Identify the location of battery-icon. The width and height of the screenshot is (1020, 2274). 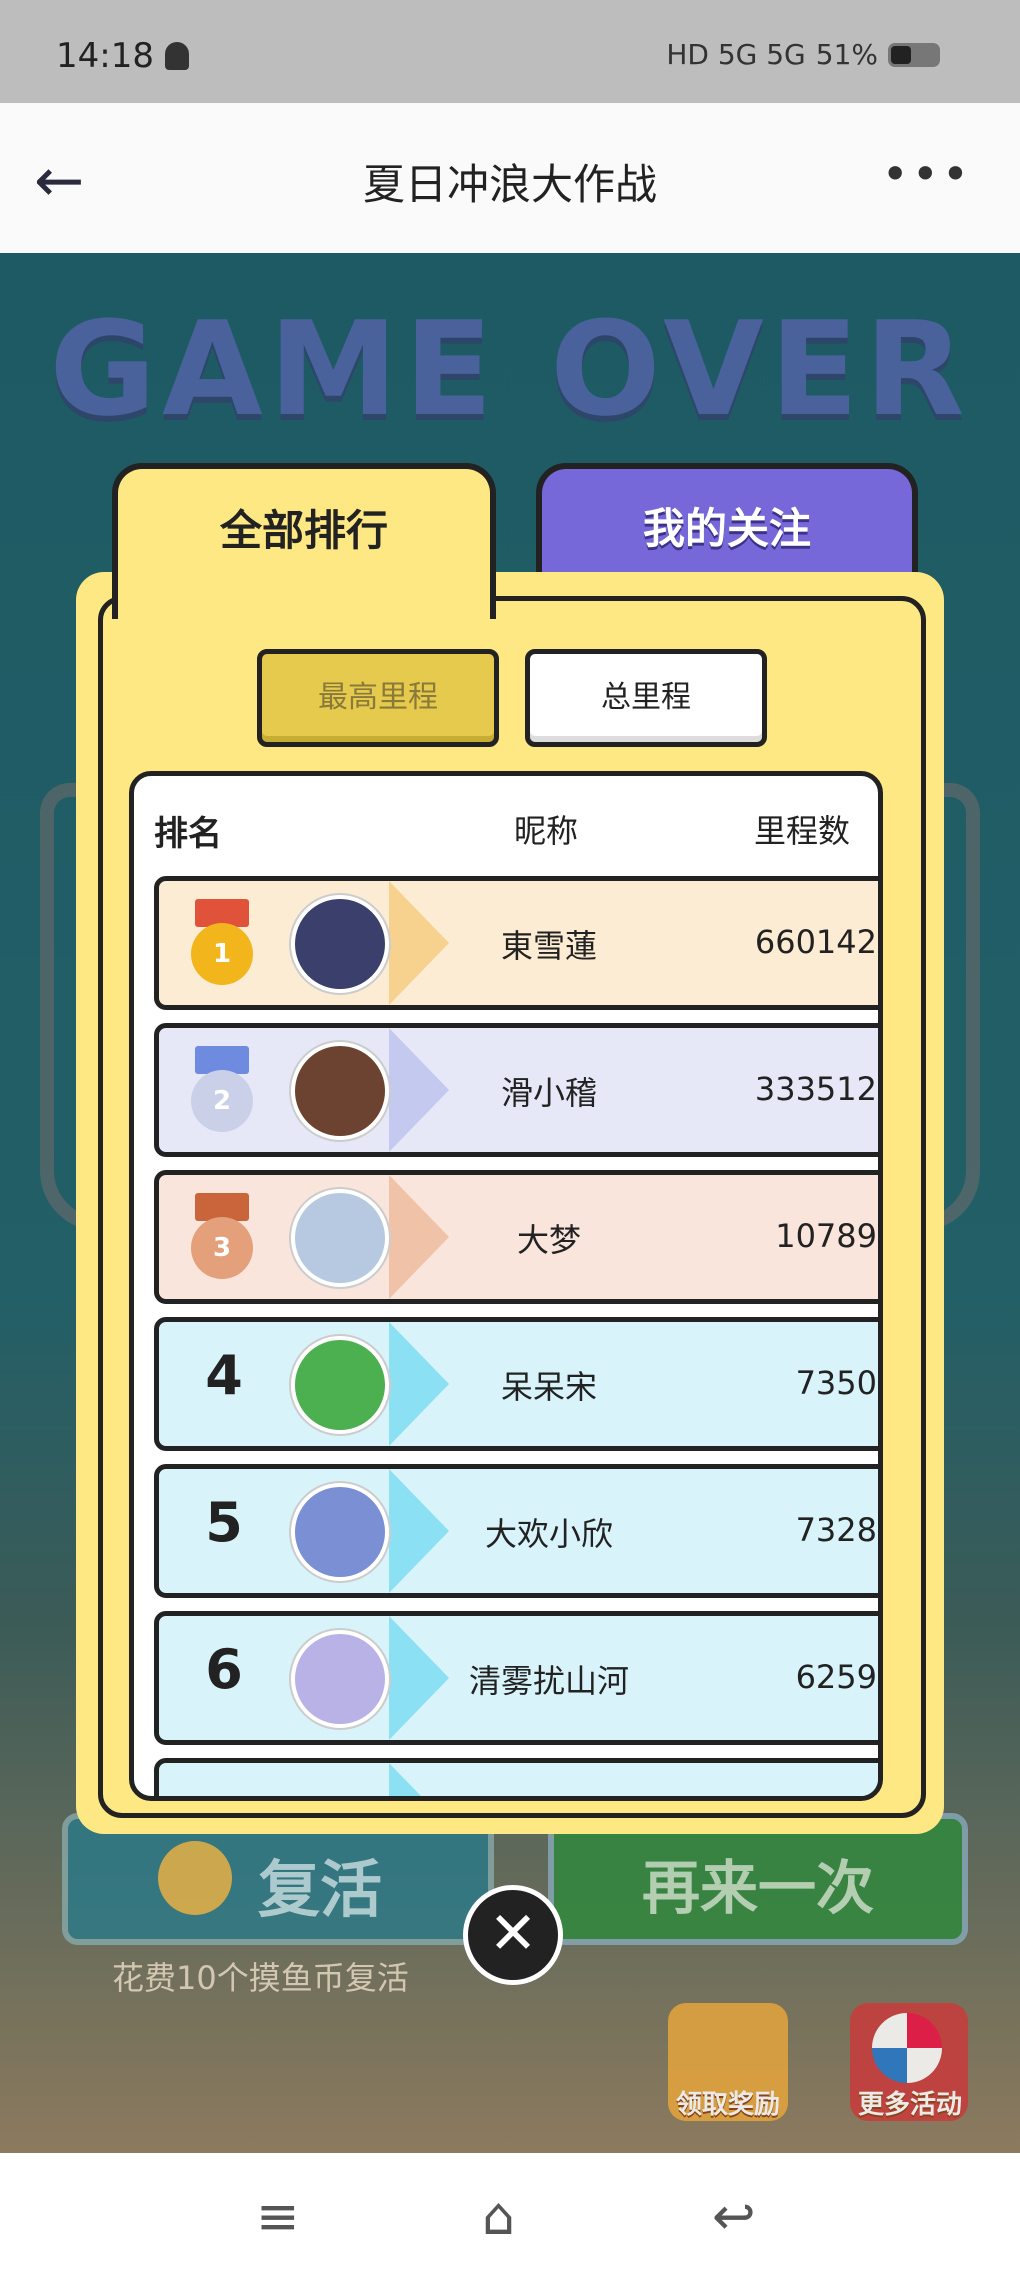
(914, 54).